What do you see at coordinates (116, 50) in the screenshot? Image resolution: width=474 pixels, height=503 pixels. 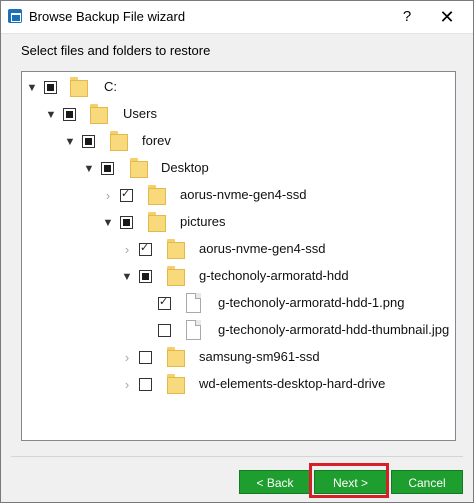 I see `instruction-text: Select files and folders to restore` at bounding box center [116, 50].